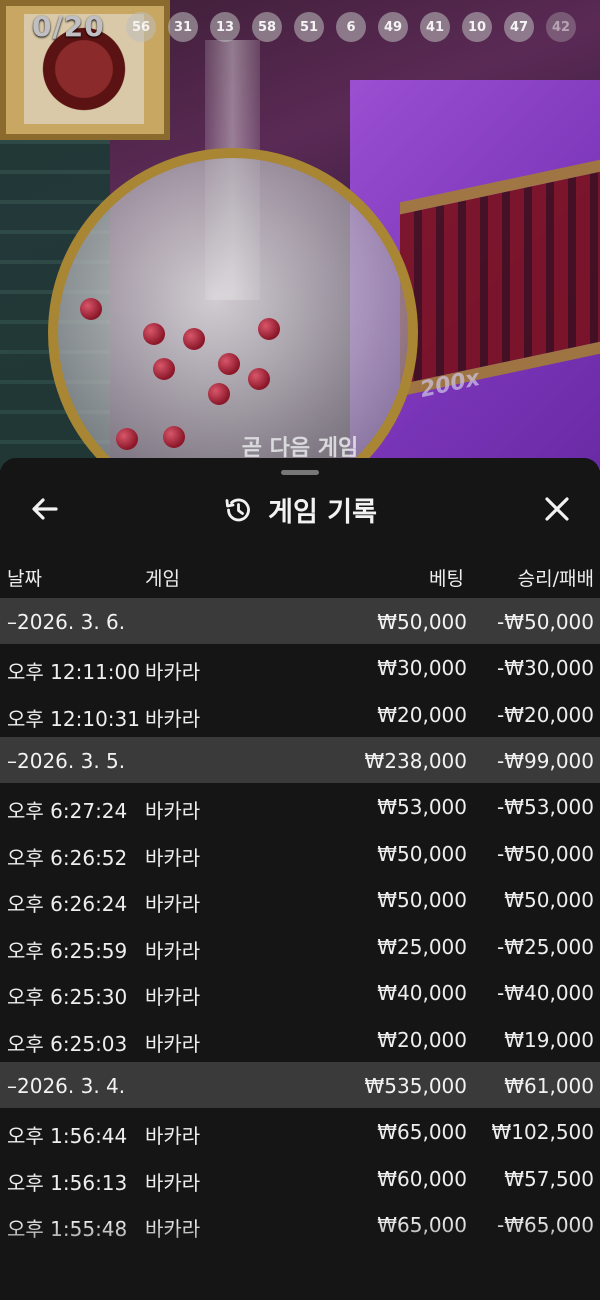 Image resolution: width=600 pixels, height=1300 pixels. I want to click on sheet-title-wrap: 게임 기록, so click(300, 509).